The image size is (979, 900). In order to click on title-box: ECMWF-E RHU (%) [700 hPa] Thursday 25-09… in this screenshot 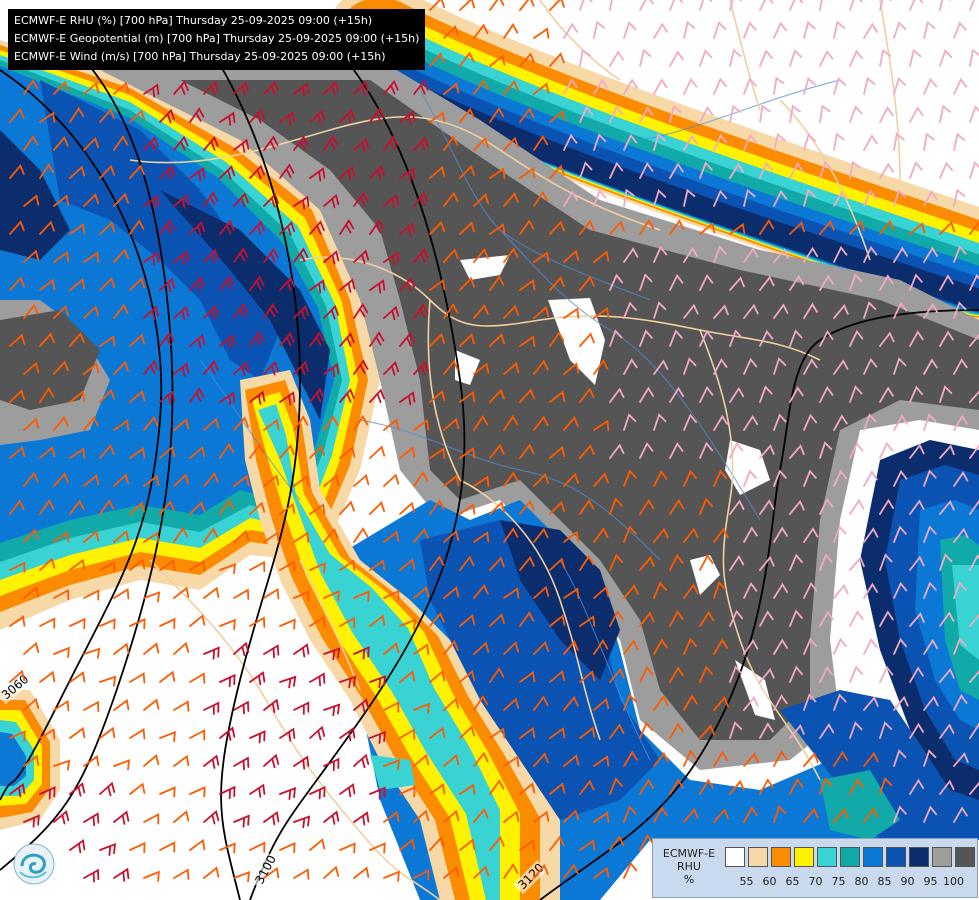, I will do `click(217, 39)`.